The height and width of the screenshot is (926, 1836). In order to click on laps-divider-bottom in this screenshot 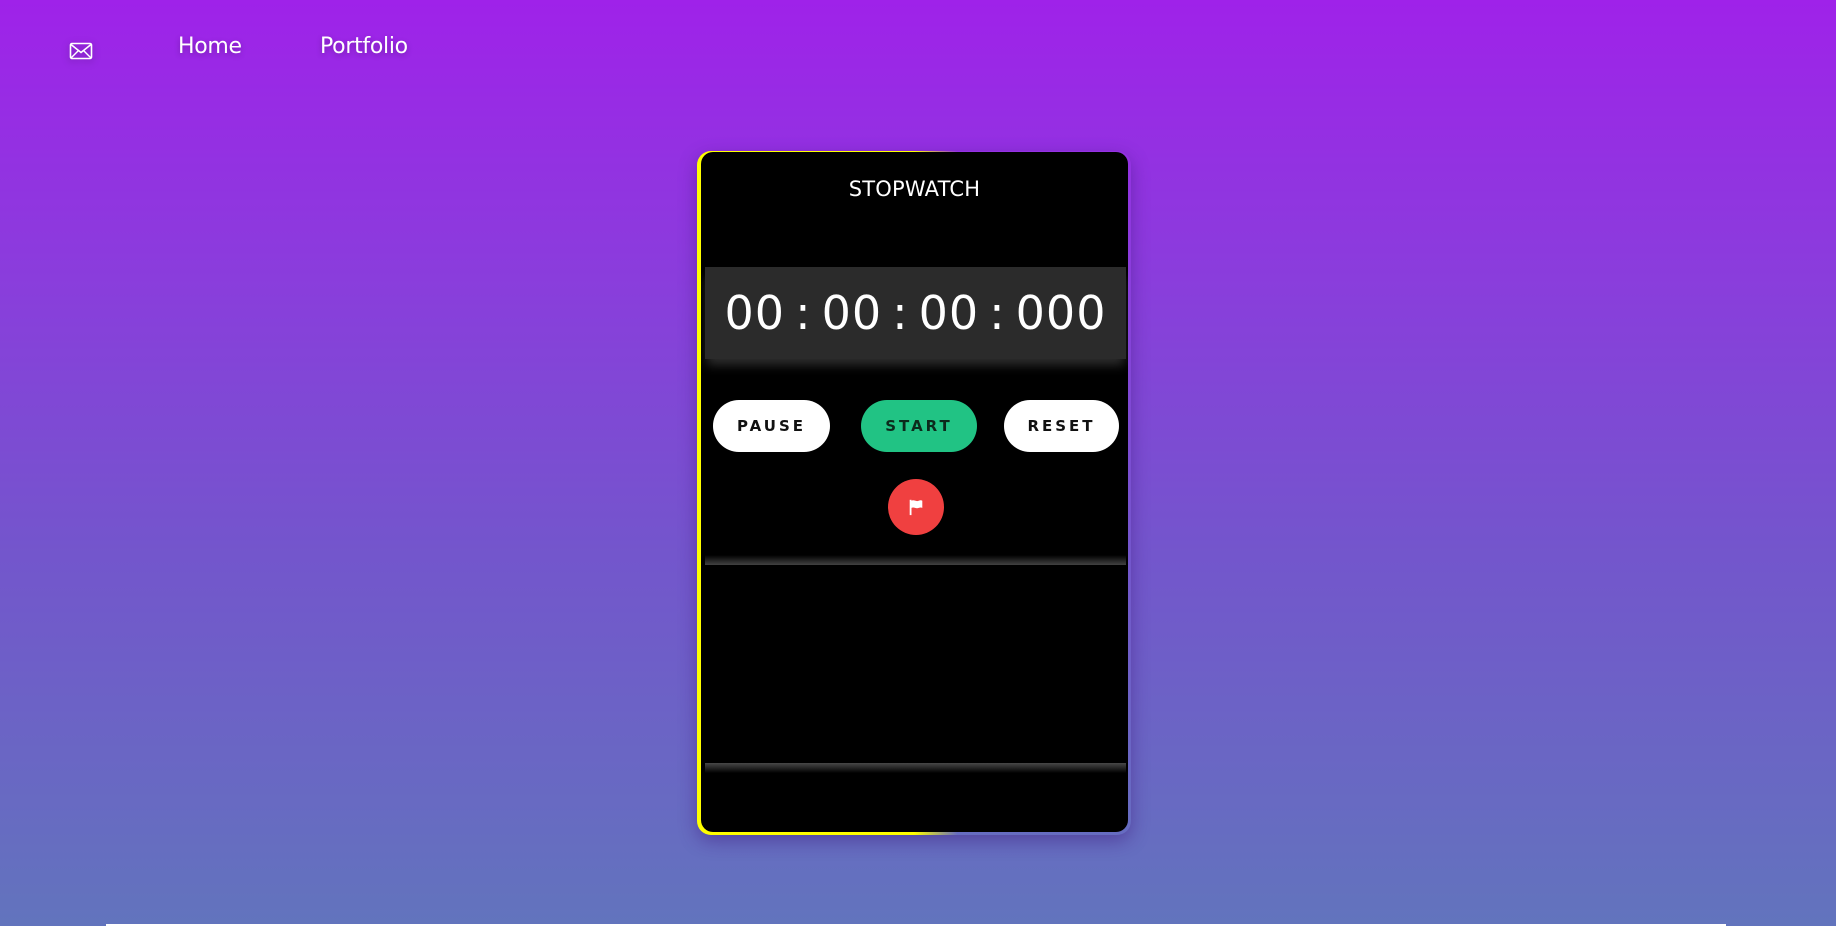, I will do `click(915, 768)`.